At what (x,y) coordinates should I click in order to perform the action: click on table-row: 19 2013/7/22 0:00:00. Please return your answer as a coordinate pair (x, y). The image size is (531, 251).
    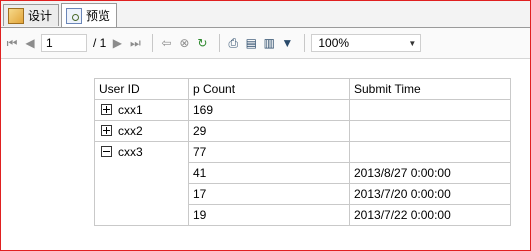
    Looking at the image, I should click on (302, 215).